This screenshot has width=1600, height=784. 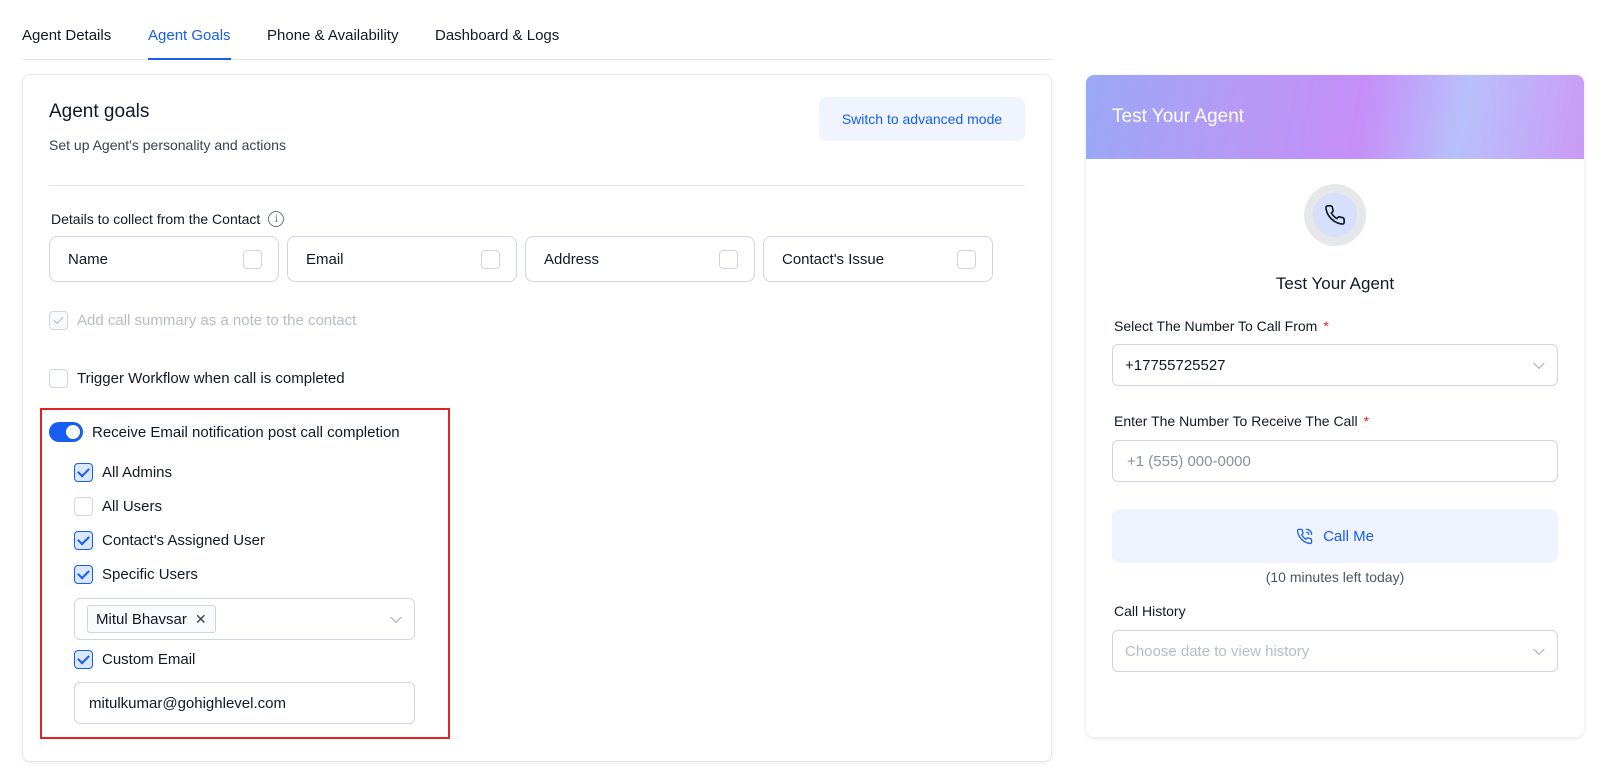 I want to click on to-label-text: Enter The Number To Receive The Call, so click(x=1236, y=421).